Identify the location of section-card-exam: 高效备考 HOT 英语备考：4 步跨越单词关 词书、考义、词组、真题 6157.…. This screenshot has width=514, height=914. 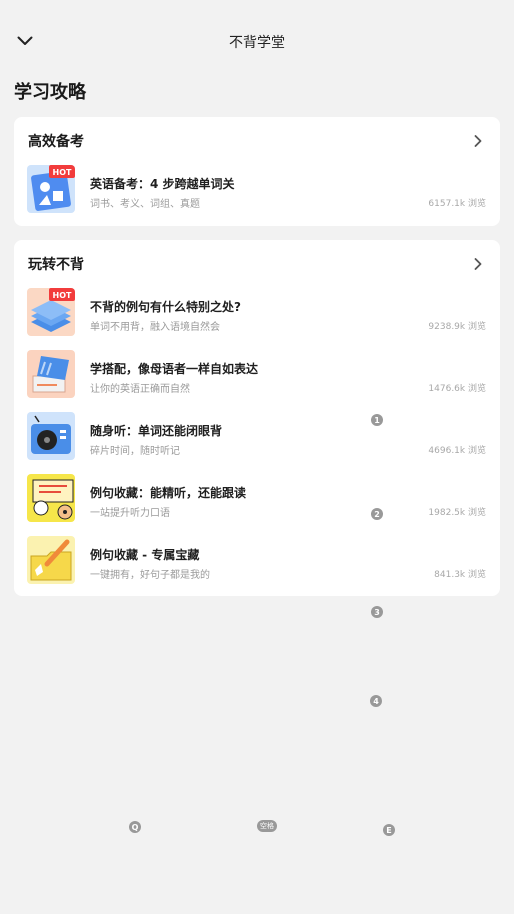
(257, 171).